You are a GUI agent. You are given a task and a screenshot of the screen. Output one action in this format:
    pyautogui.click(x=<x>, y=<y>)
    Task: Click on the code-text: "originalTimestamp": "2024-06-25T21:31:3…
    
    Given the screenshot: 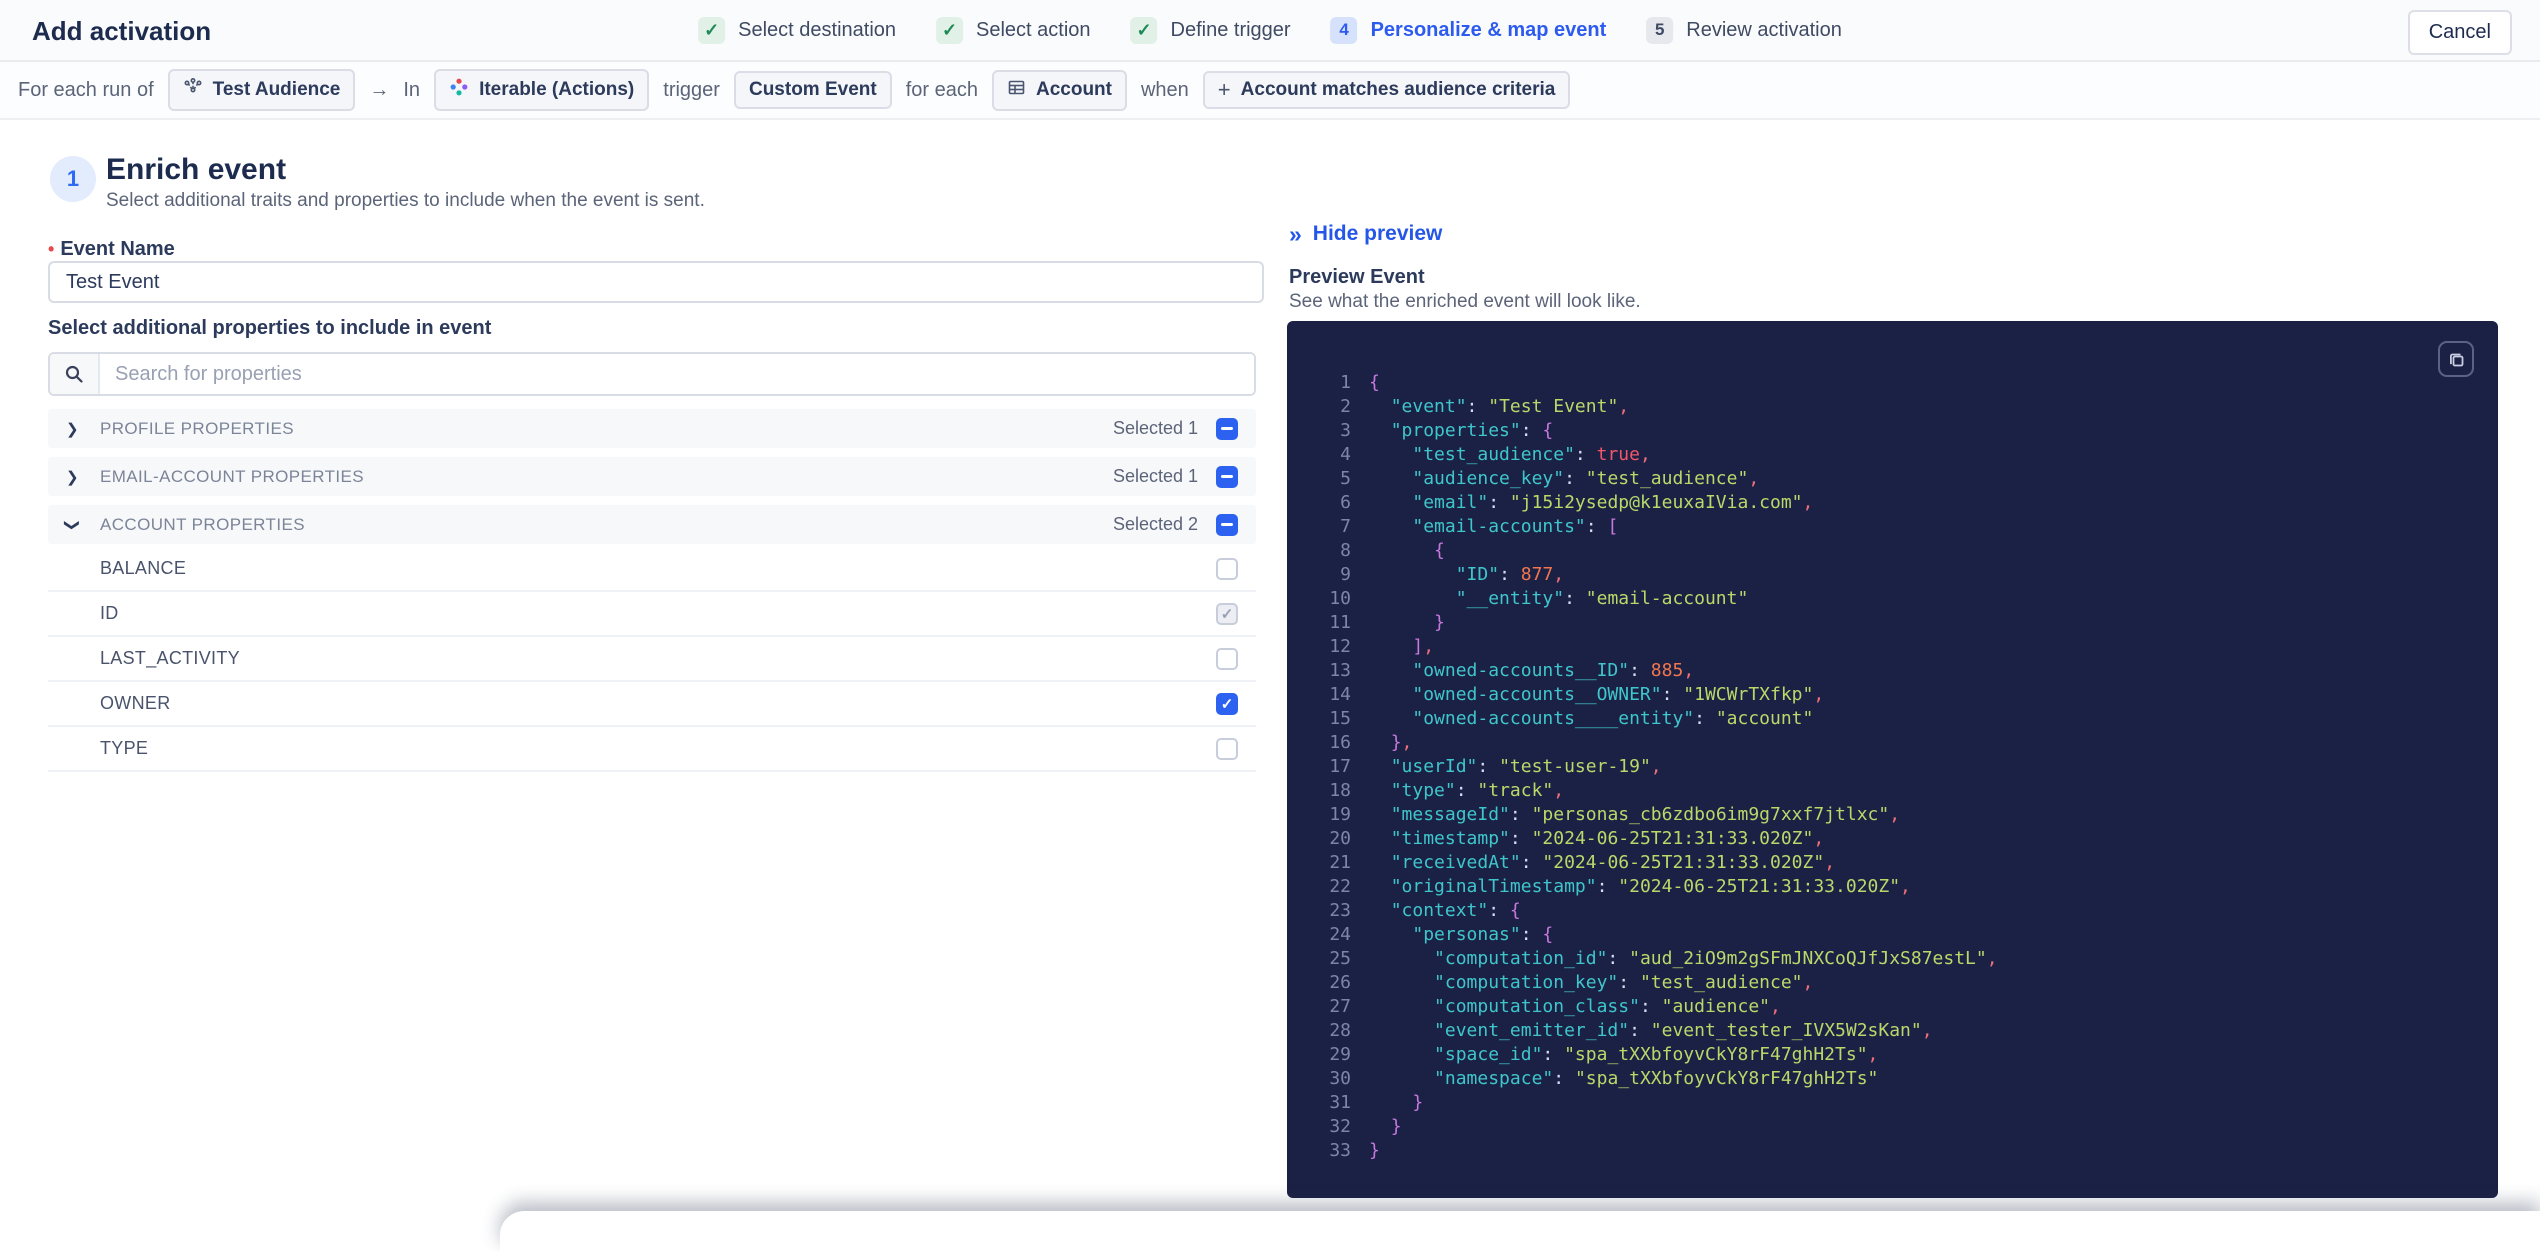 What is the action you would take?
    pyautogui.click(x=1650, y=886)
    